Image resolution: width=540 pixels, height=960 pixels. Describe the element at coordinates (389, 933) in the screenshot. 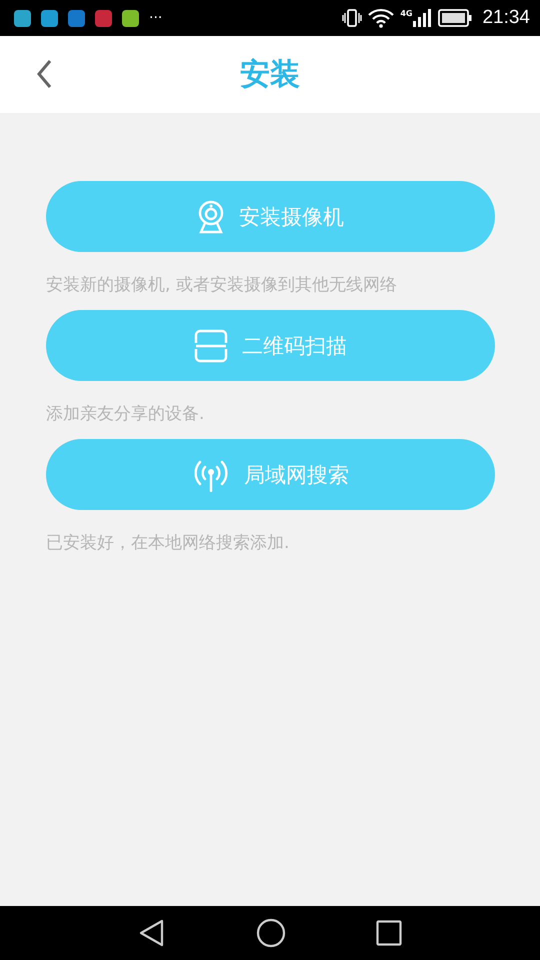

I see `recents-nav-icon` at that location.